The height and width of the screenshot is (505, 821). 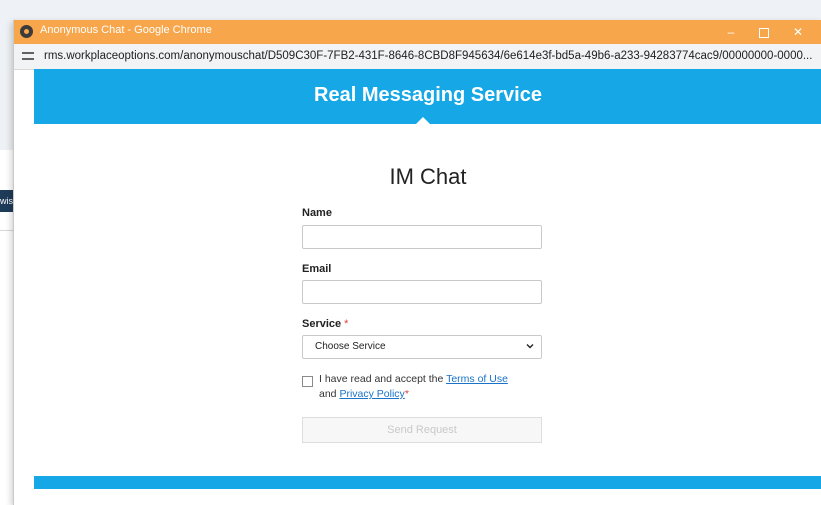 I want to click on header-banner: Real Messaging Service, so click(x=427, y=97).